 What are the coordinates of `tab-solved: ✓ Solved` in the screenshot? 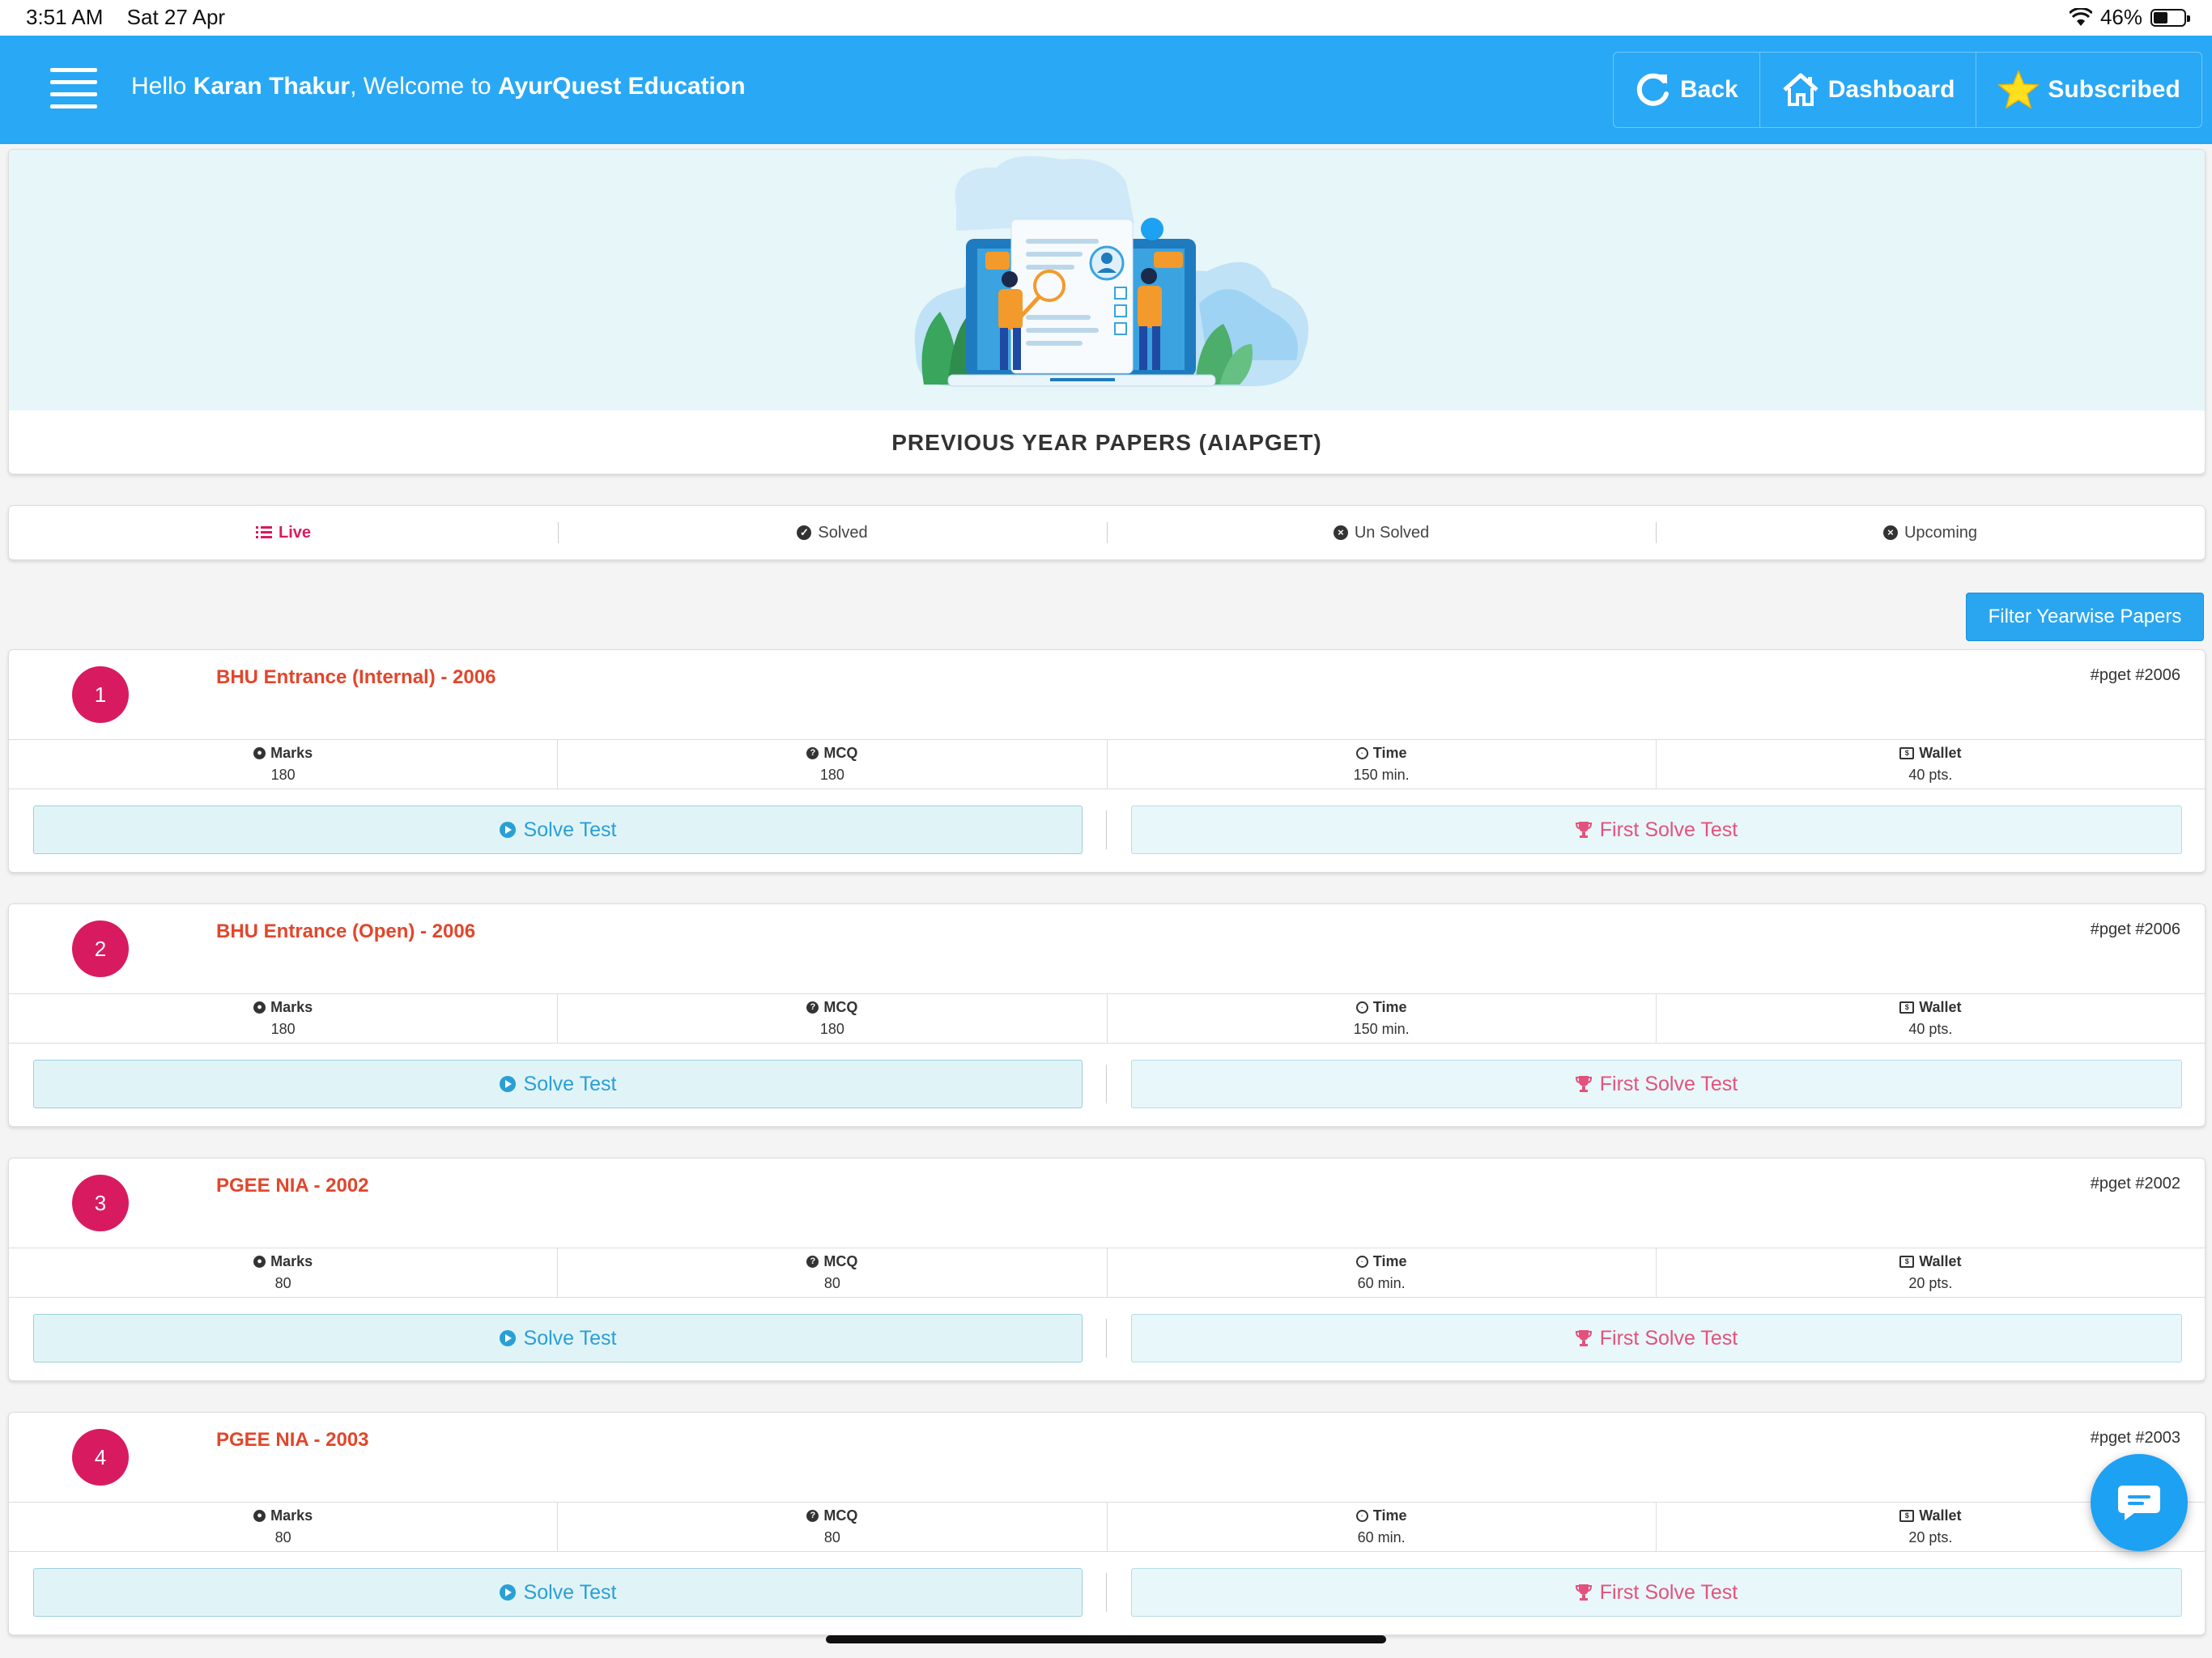 It's located at (833, 532).